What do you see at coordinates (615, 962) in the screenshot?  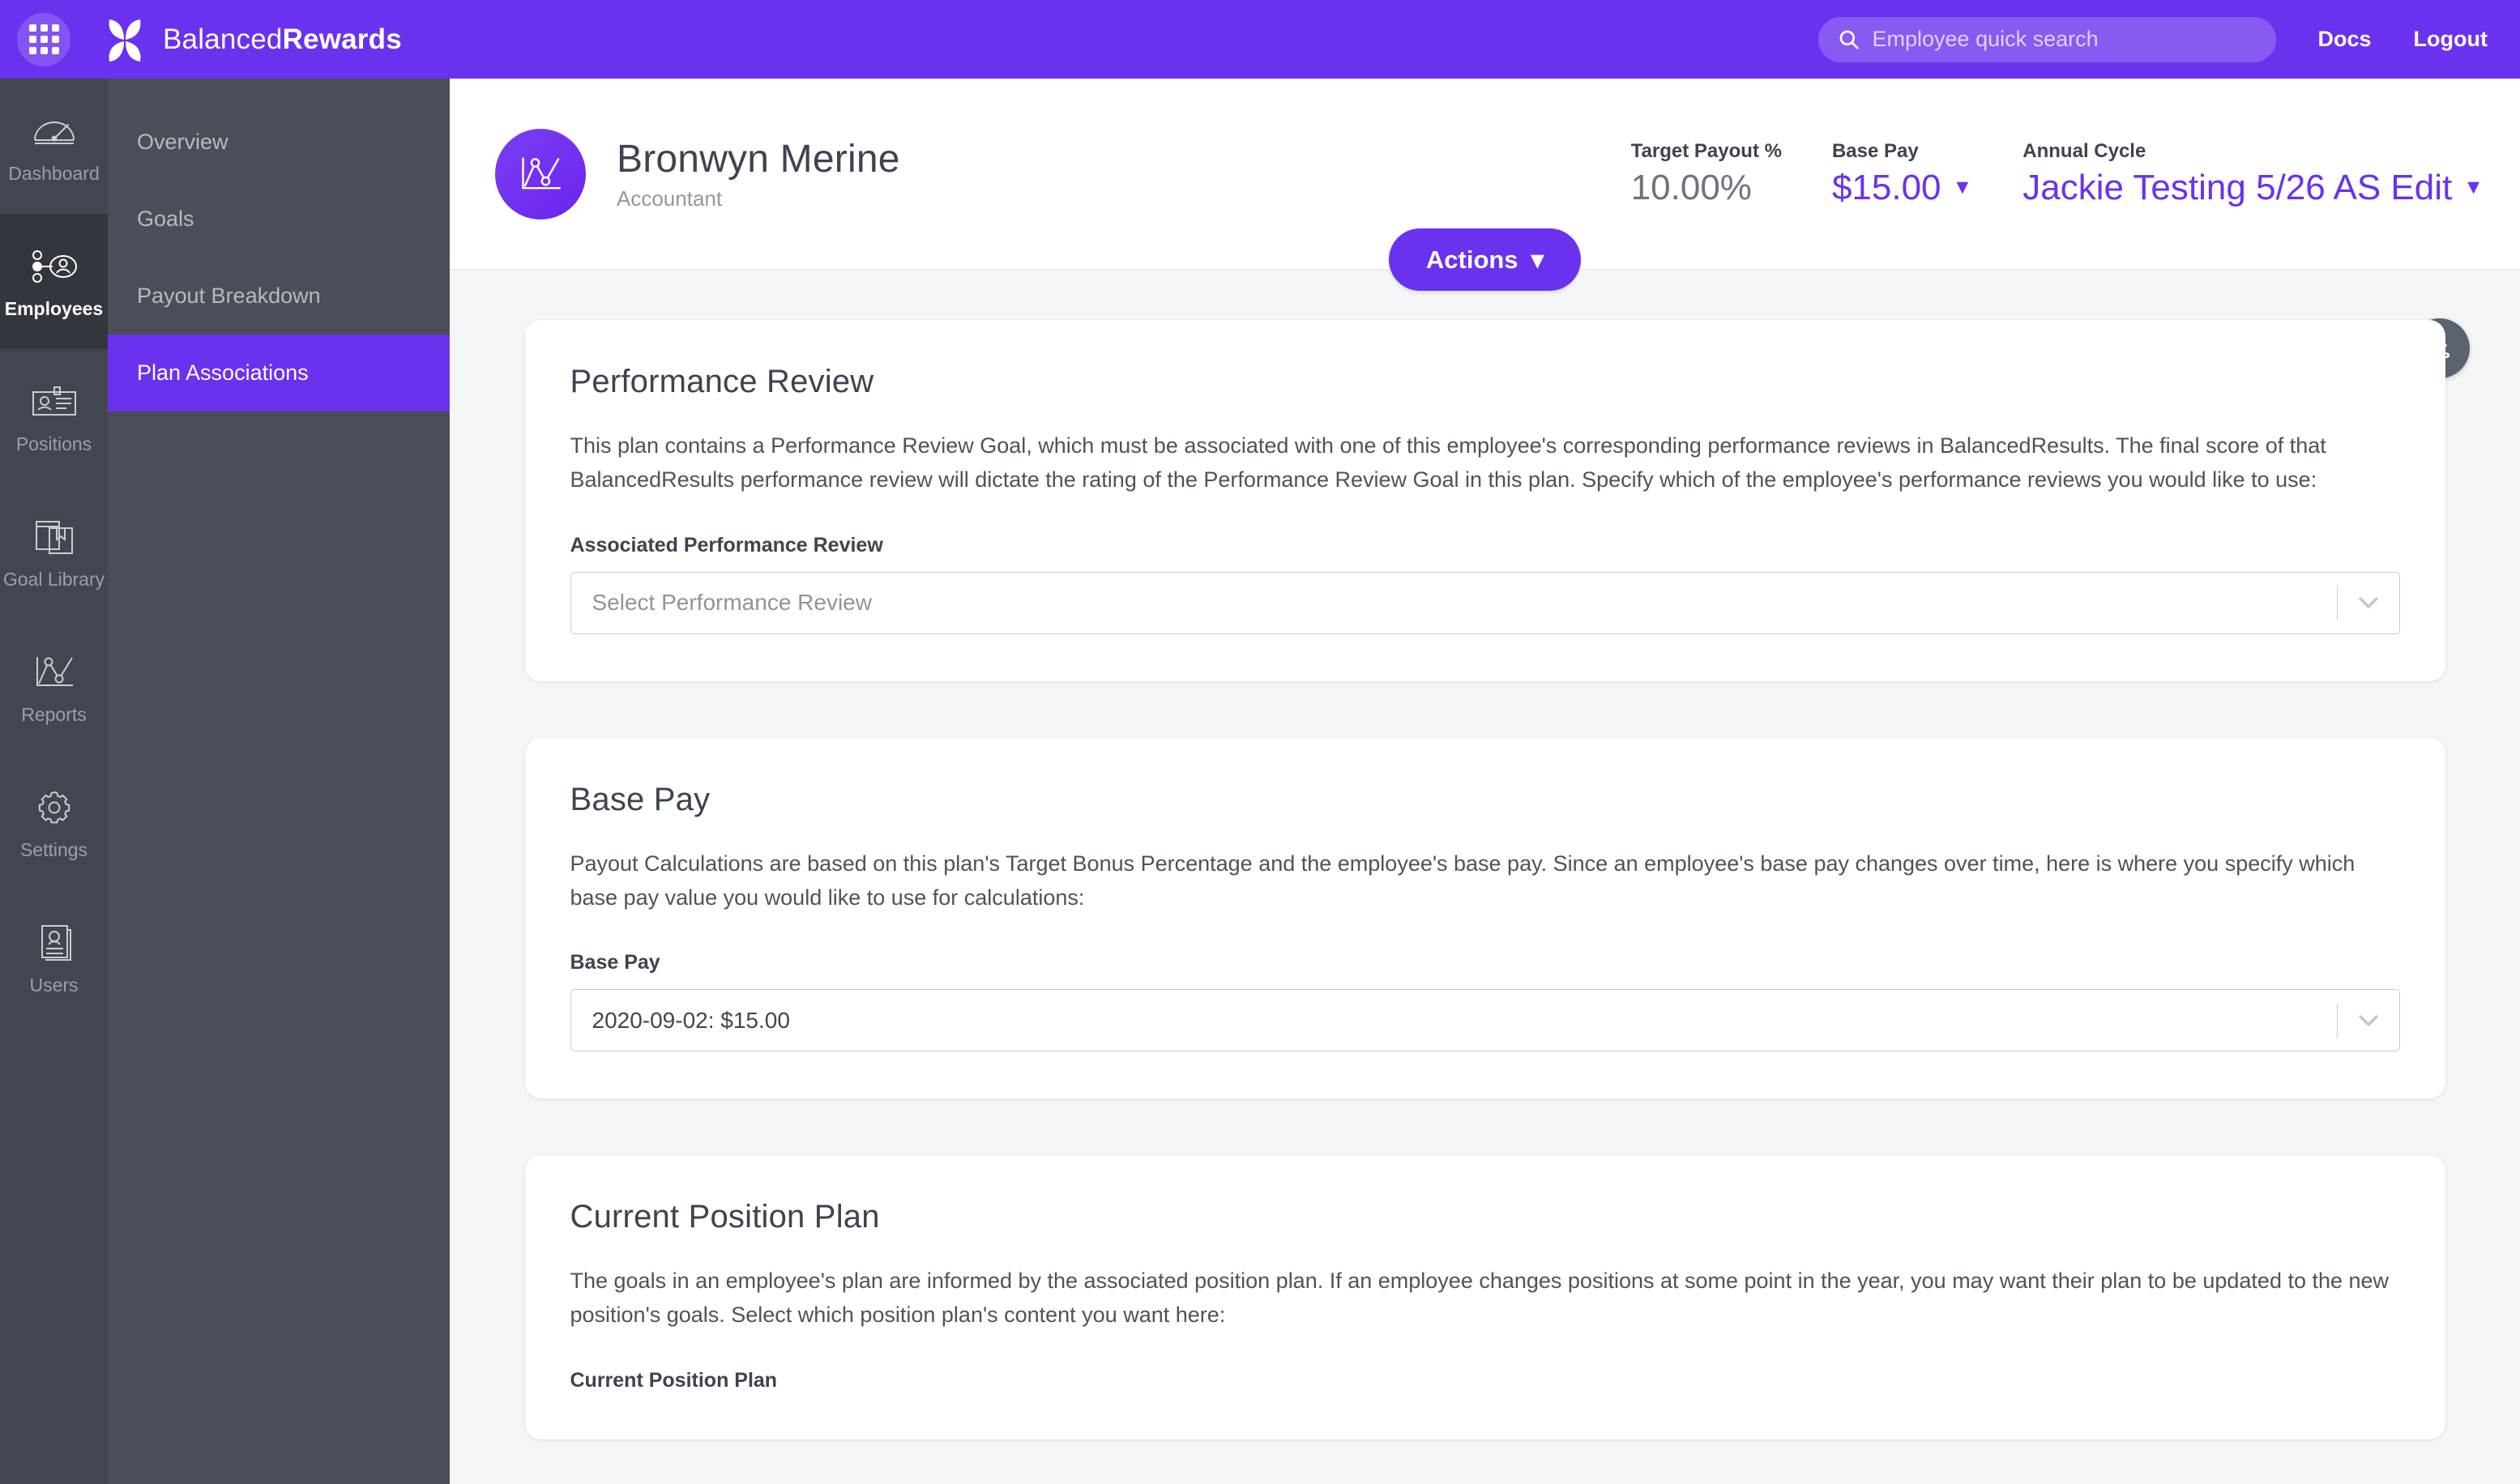 I see `field-label: Base Pay` at bounding box center [615, 962].